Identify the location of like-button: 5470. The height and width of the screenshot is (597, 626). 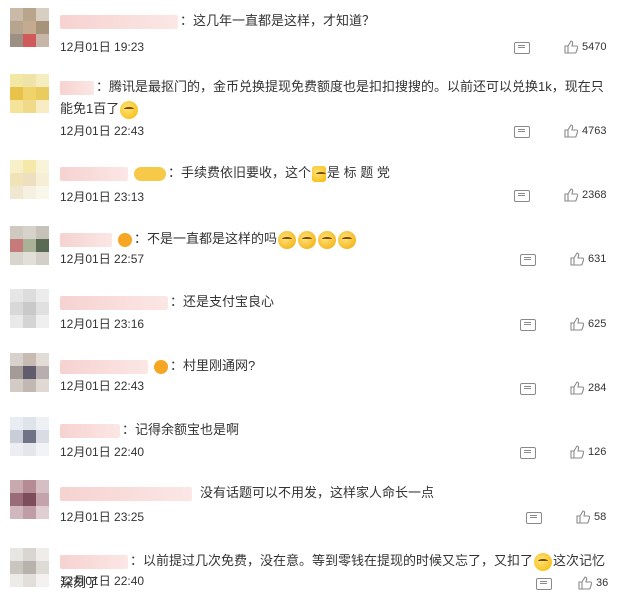
(585, 47).